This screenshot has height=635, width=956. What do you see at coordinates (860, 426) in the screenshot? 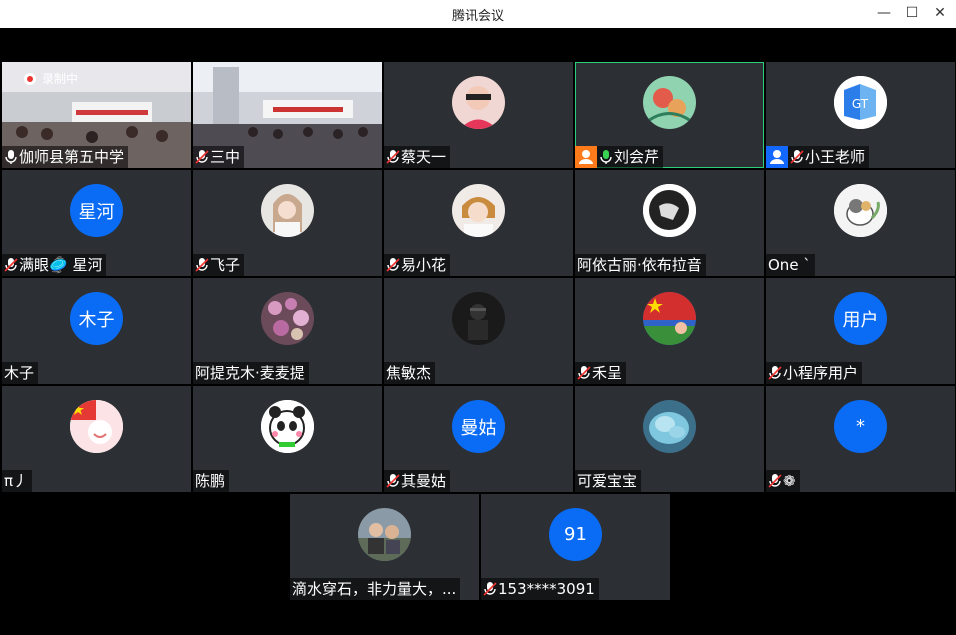
I see `avatar-initials: *` at bounding box center [860, 426].